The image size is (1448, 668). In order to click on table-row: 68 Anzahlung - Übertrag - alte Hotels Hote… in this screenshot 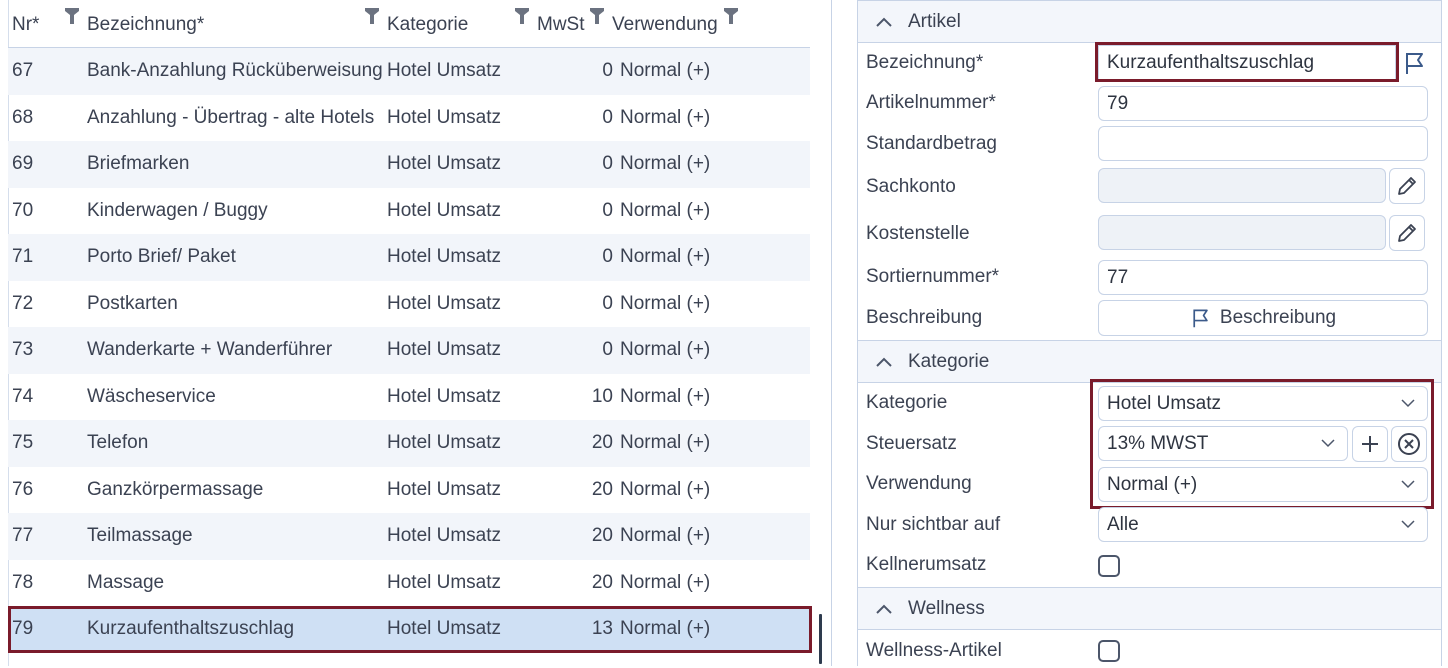, I will do `click(409, 118)`.